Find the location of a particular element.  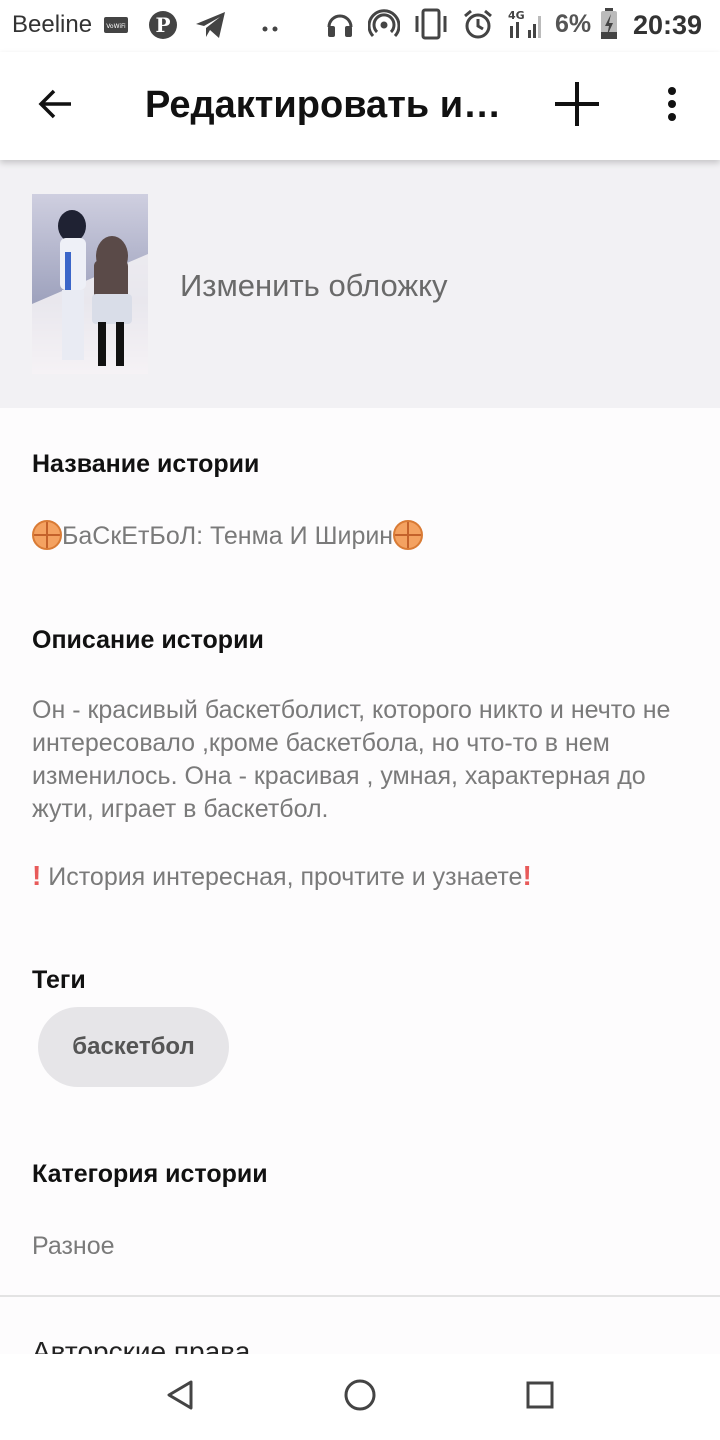

status-bar: Beeline VoWiFi P 4G 6% 20:39 is located at coordinates (360, 26).